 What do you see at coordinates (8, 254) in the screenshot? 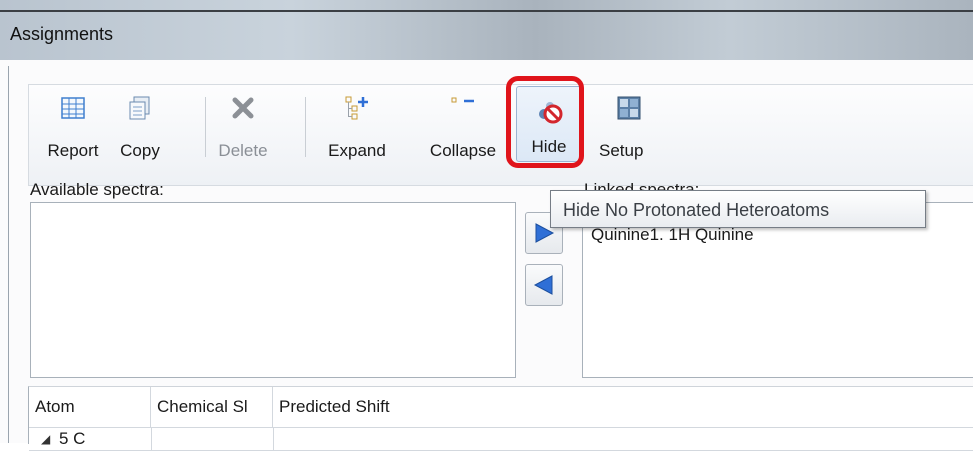
I see `window-frame` at bounding box center [8, 254].